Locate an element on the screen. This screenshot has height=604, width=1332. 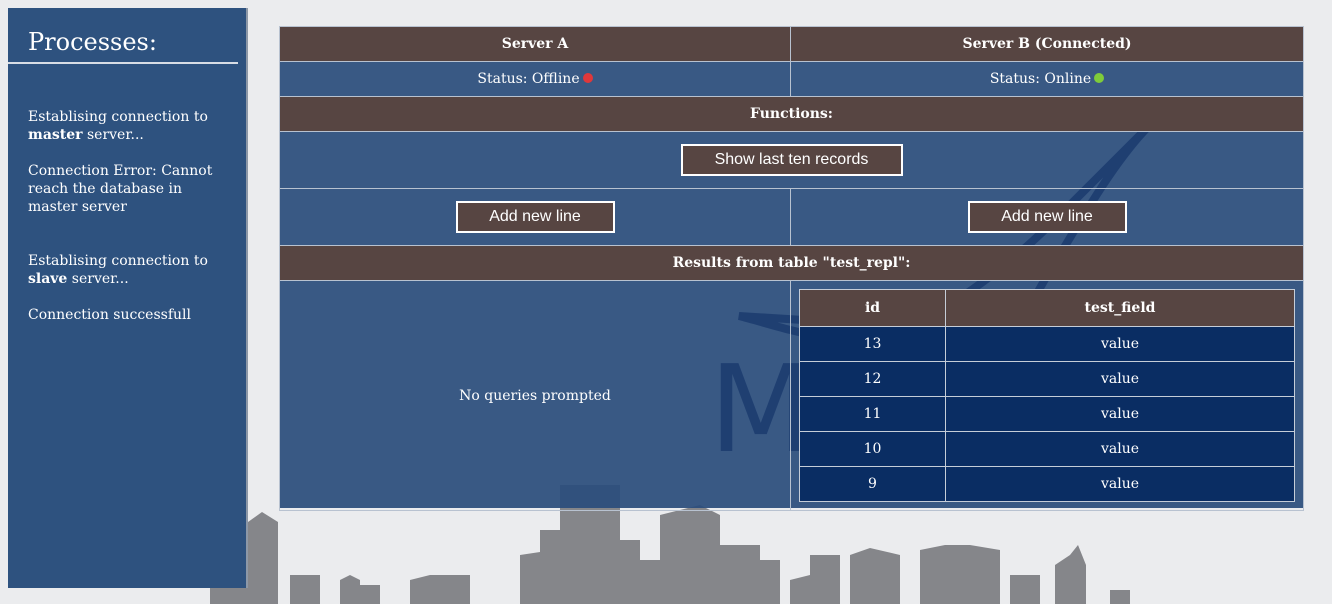
server-b-add-new-line-button: Add new line is located at coordinates (1047, 217).